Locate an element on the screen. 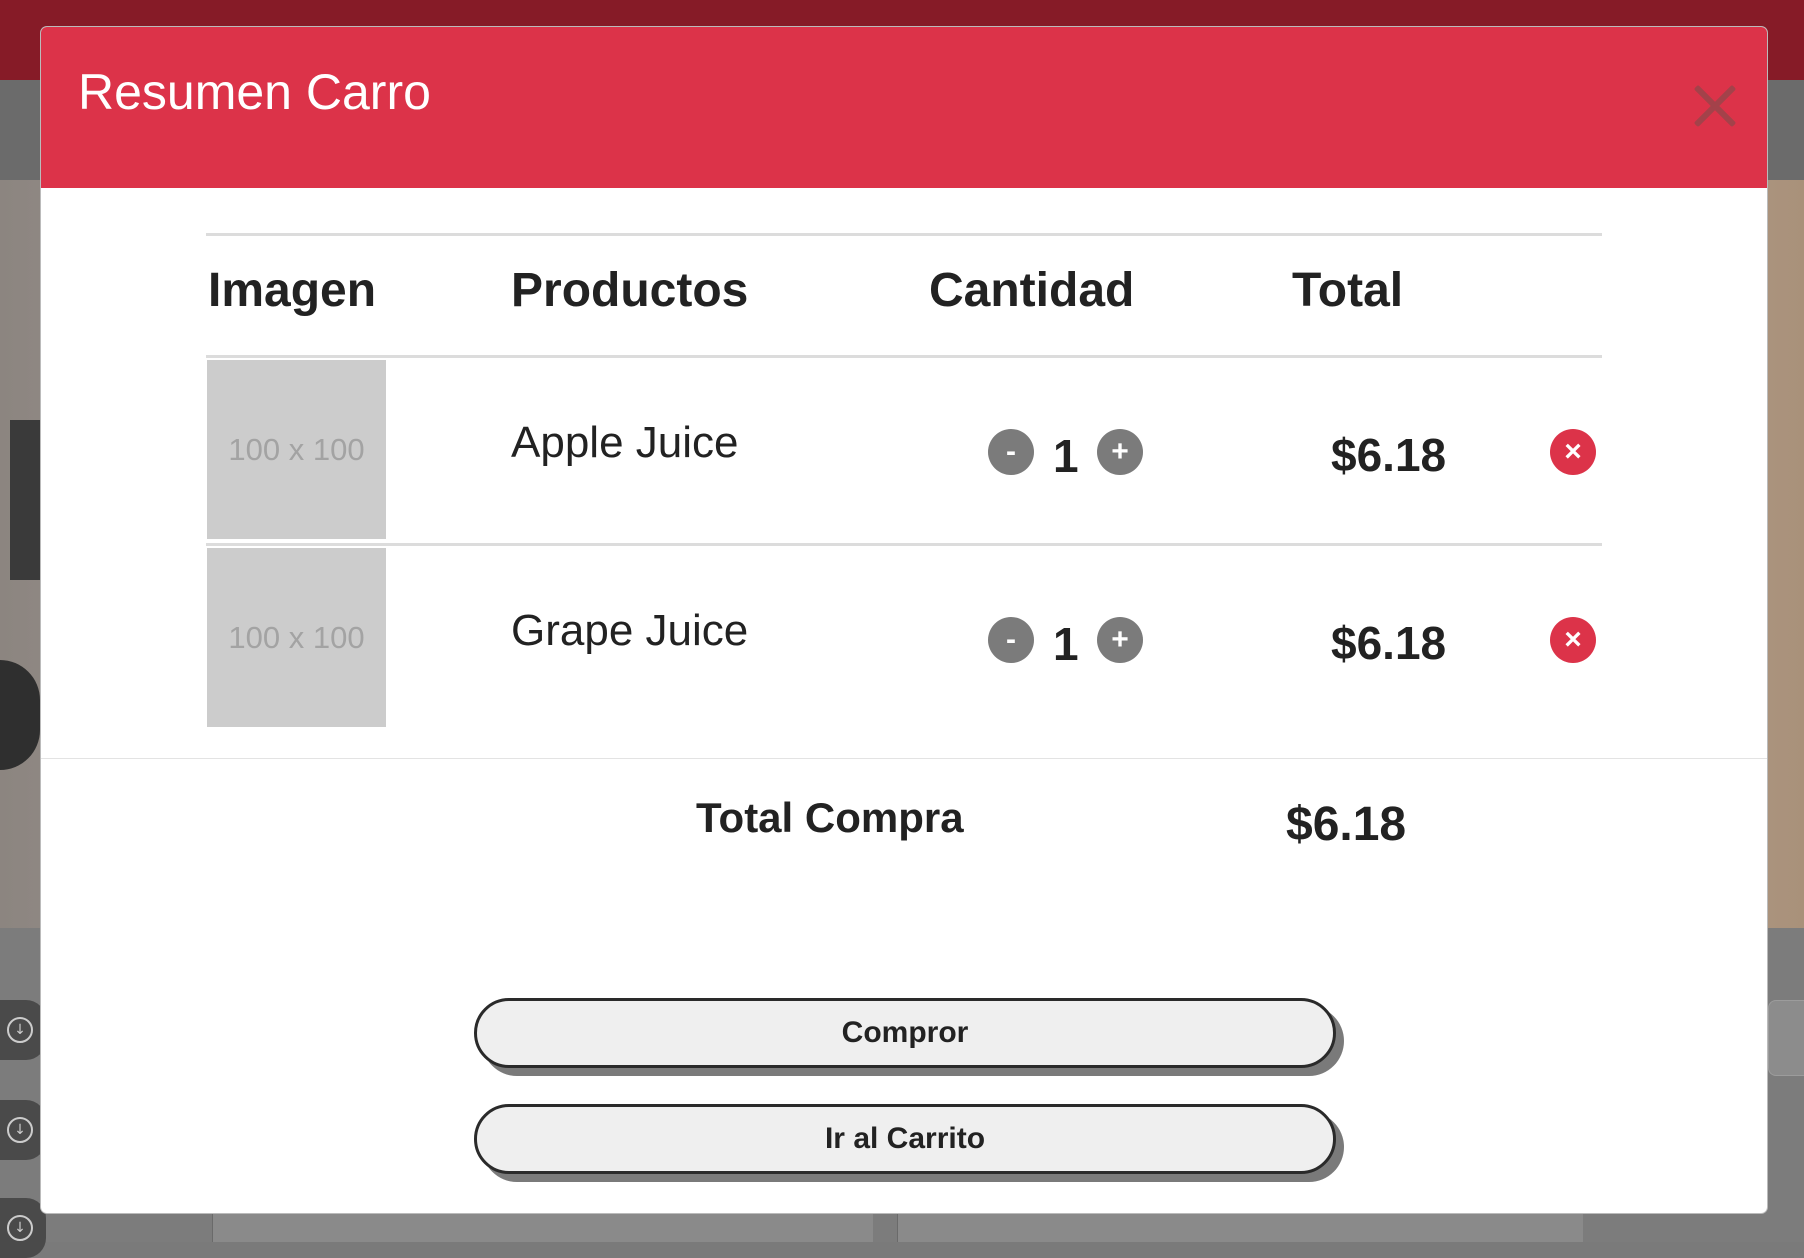 This screenshot has height=1258, width=1804. summary-divider is located at coordinates (904, 758).